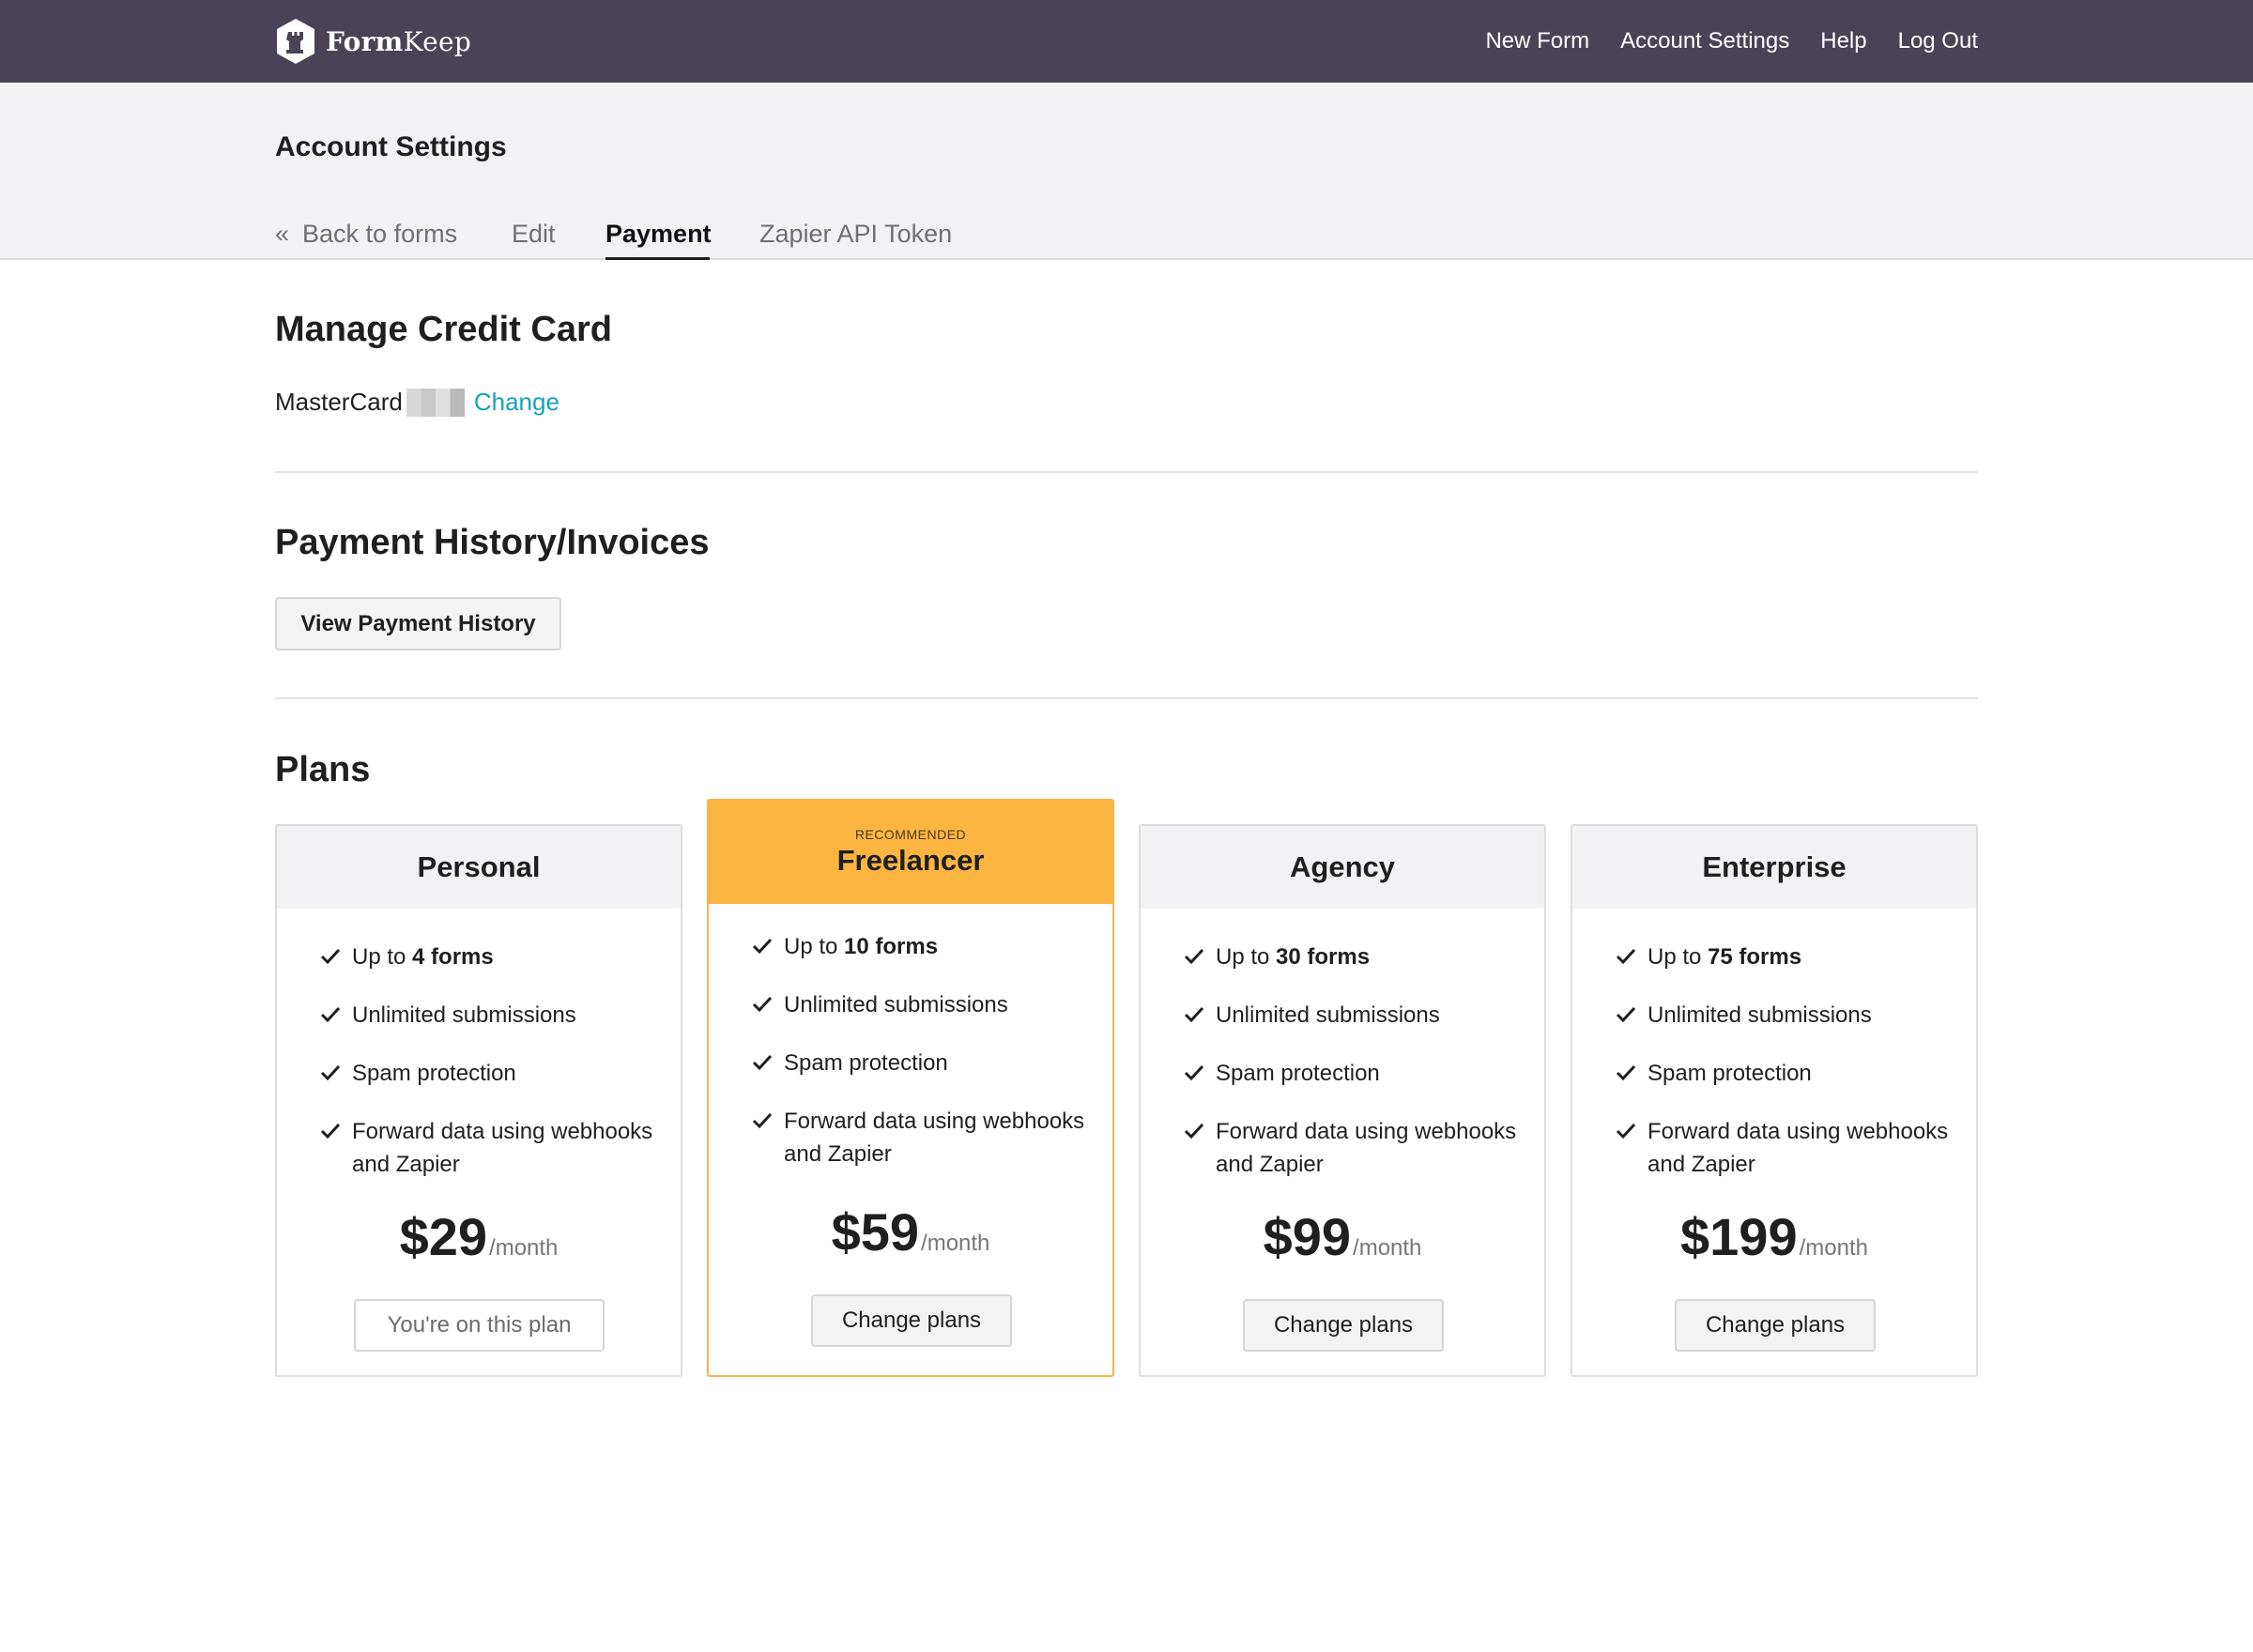  I want to click on plan-header: RECOMMENDED Freelancer, so click(911, 852).